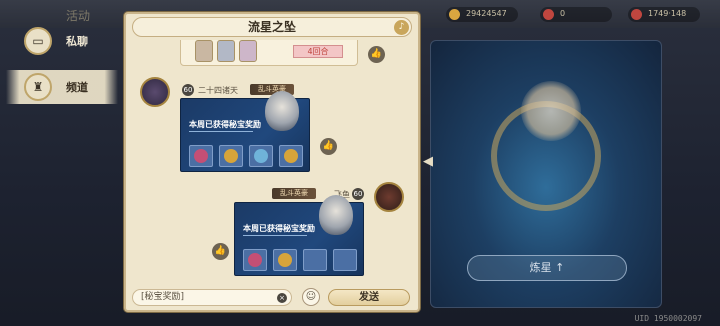  What do you see at coordinates (311, 297) in the screenshot?
I see `emoji-icon: ☺` at bounding box center [311, 297].